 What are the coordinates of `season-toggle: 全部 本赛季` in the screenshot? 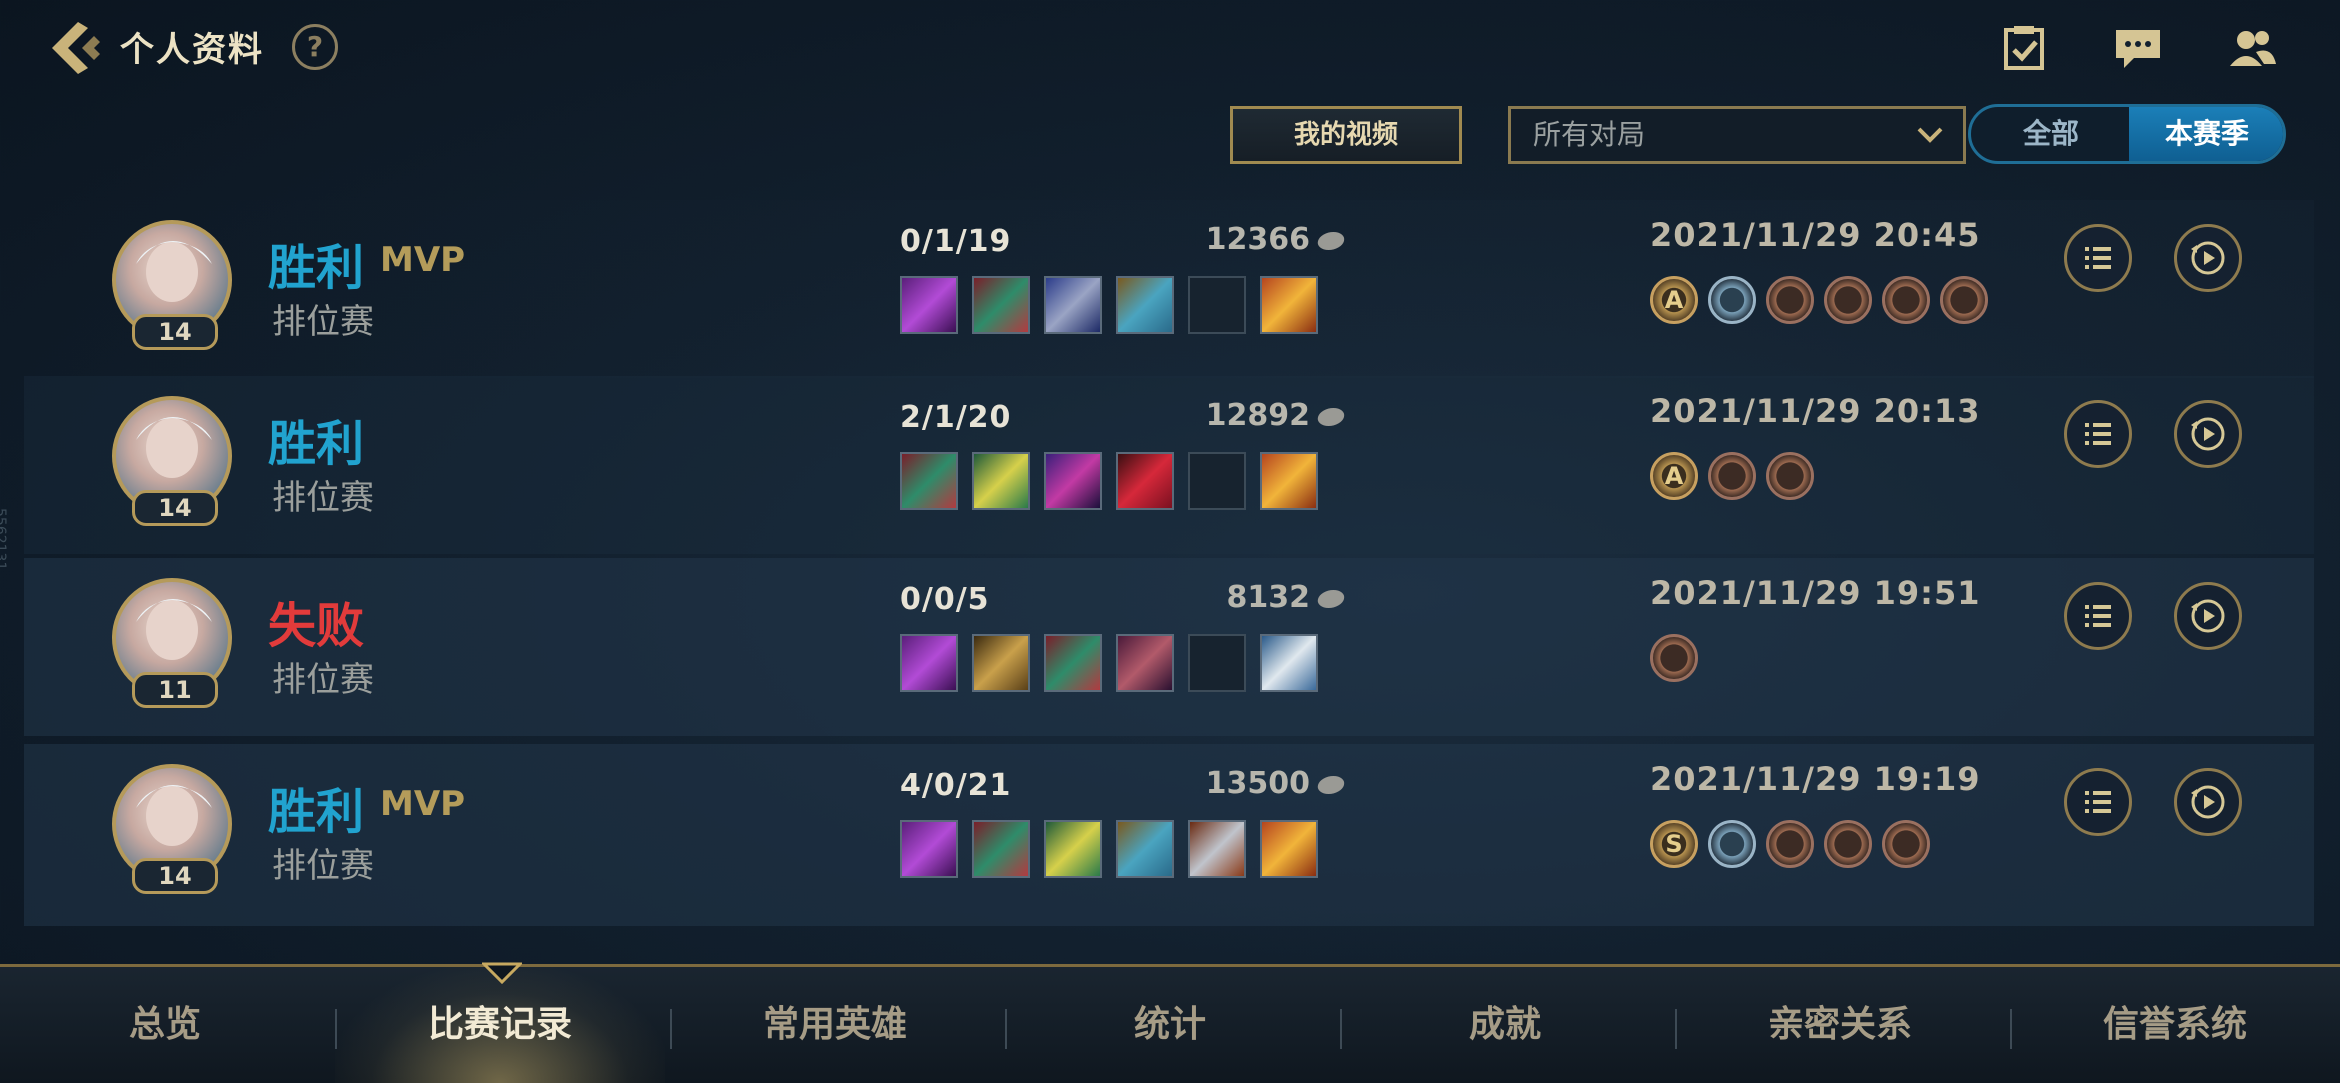 It's located at (2127, 134).